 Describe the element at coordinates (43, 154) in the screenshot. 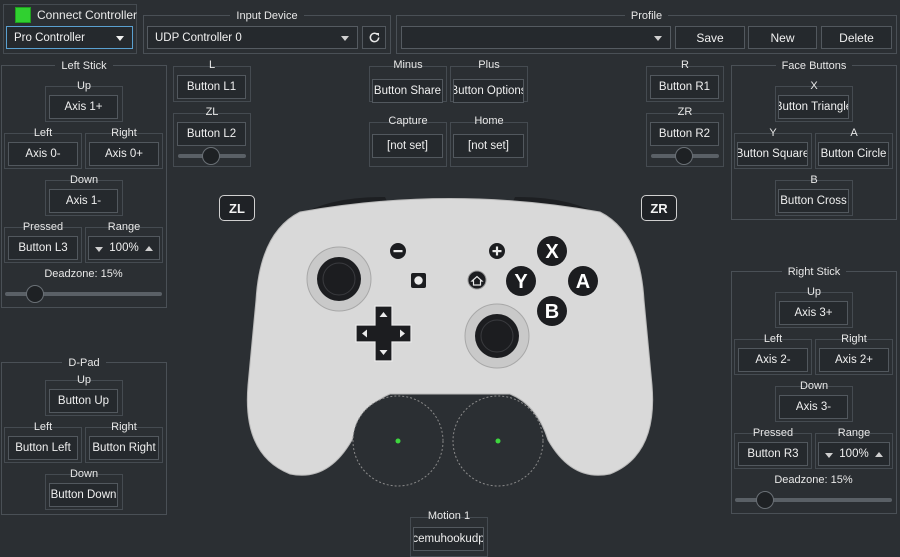

I see `ls-left-button: Axis 0-` at that location.